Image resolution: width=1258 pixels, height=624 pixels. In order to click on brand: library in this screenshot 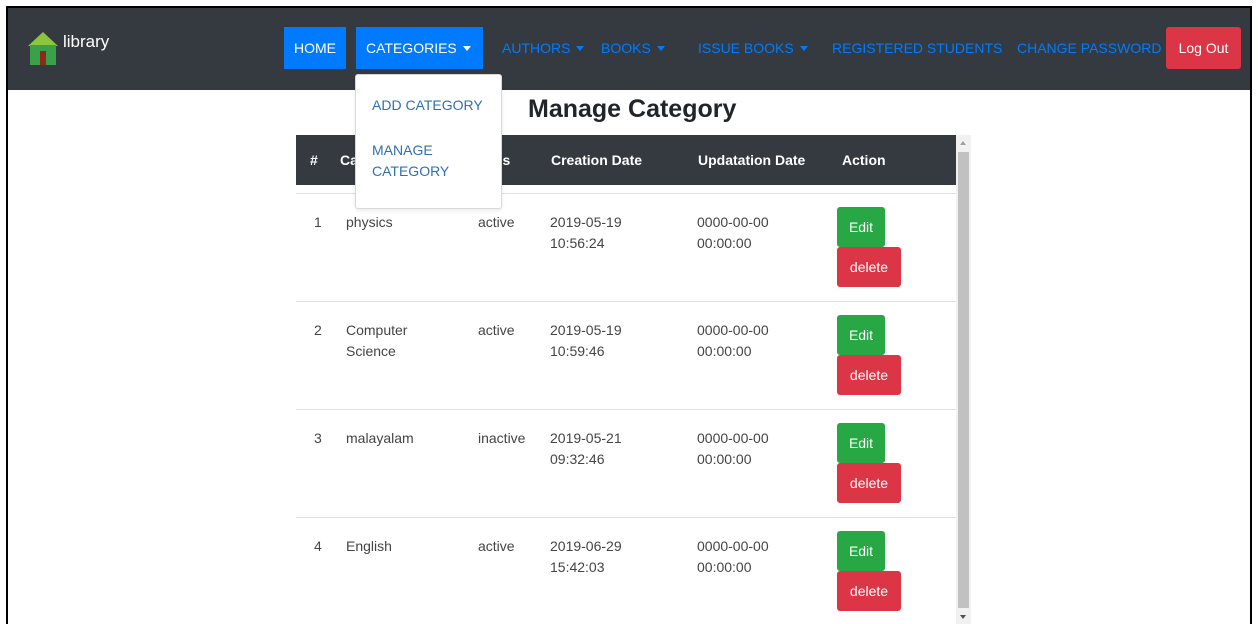, I will do `click(67, 48)`.